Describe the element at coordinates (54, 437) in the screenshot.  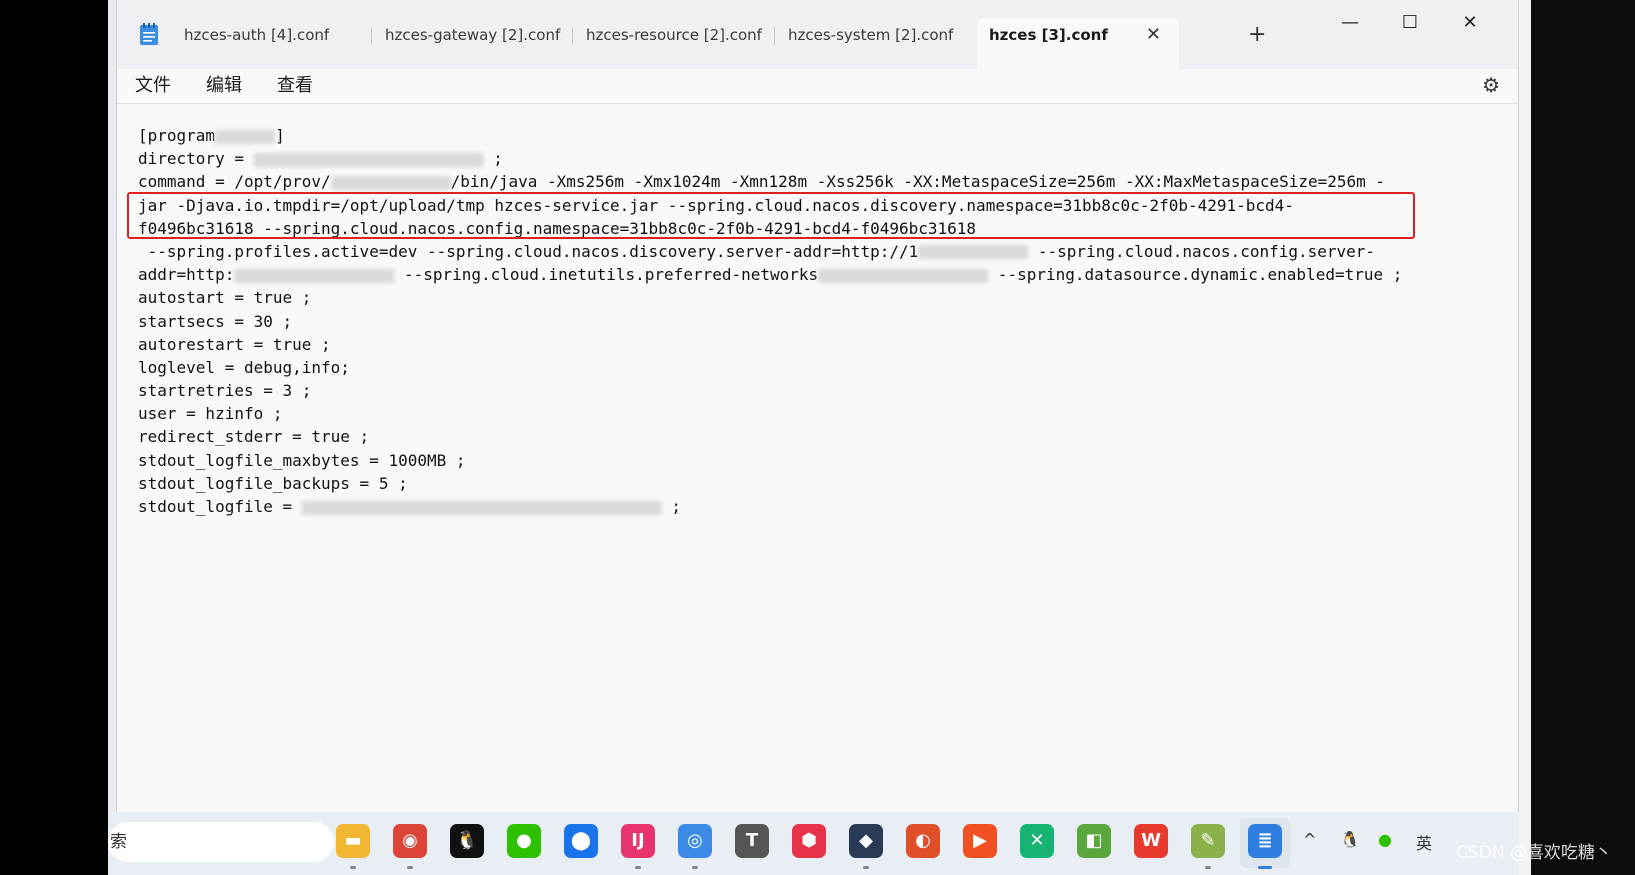
I see `background-left` at that location.